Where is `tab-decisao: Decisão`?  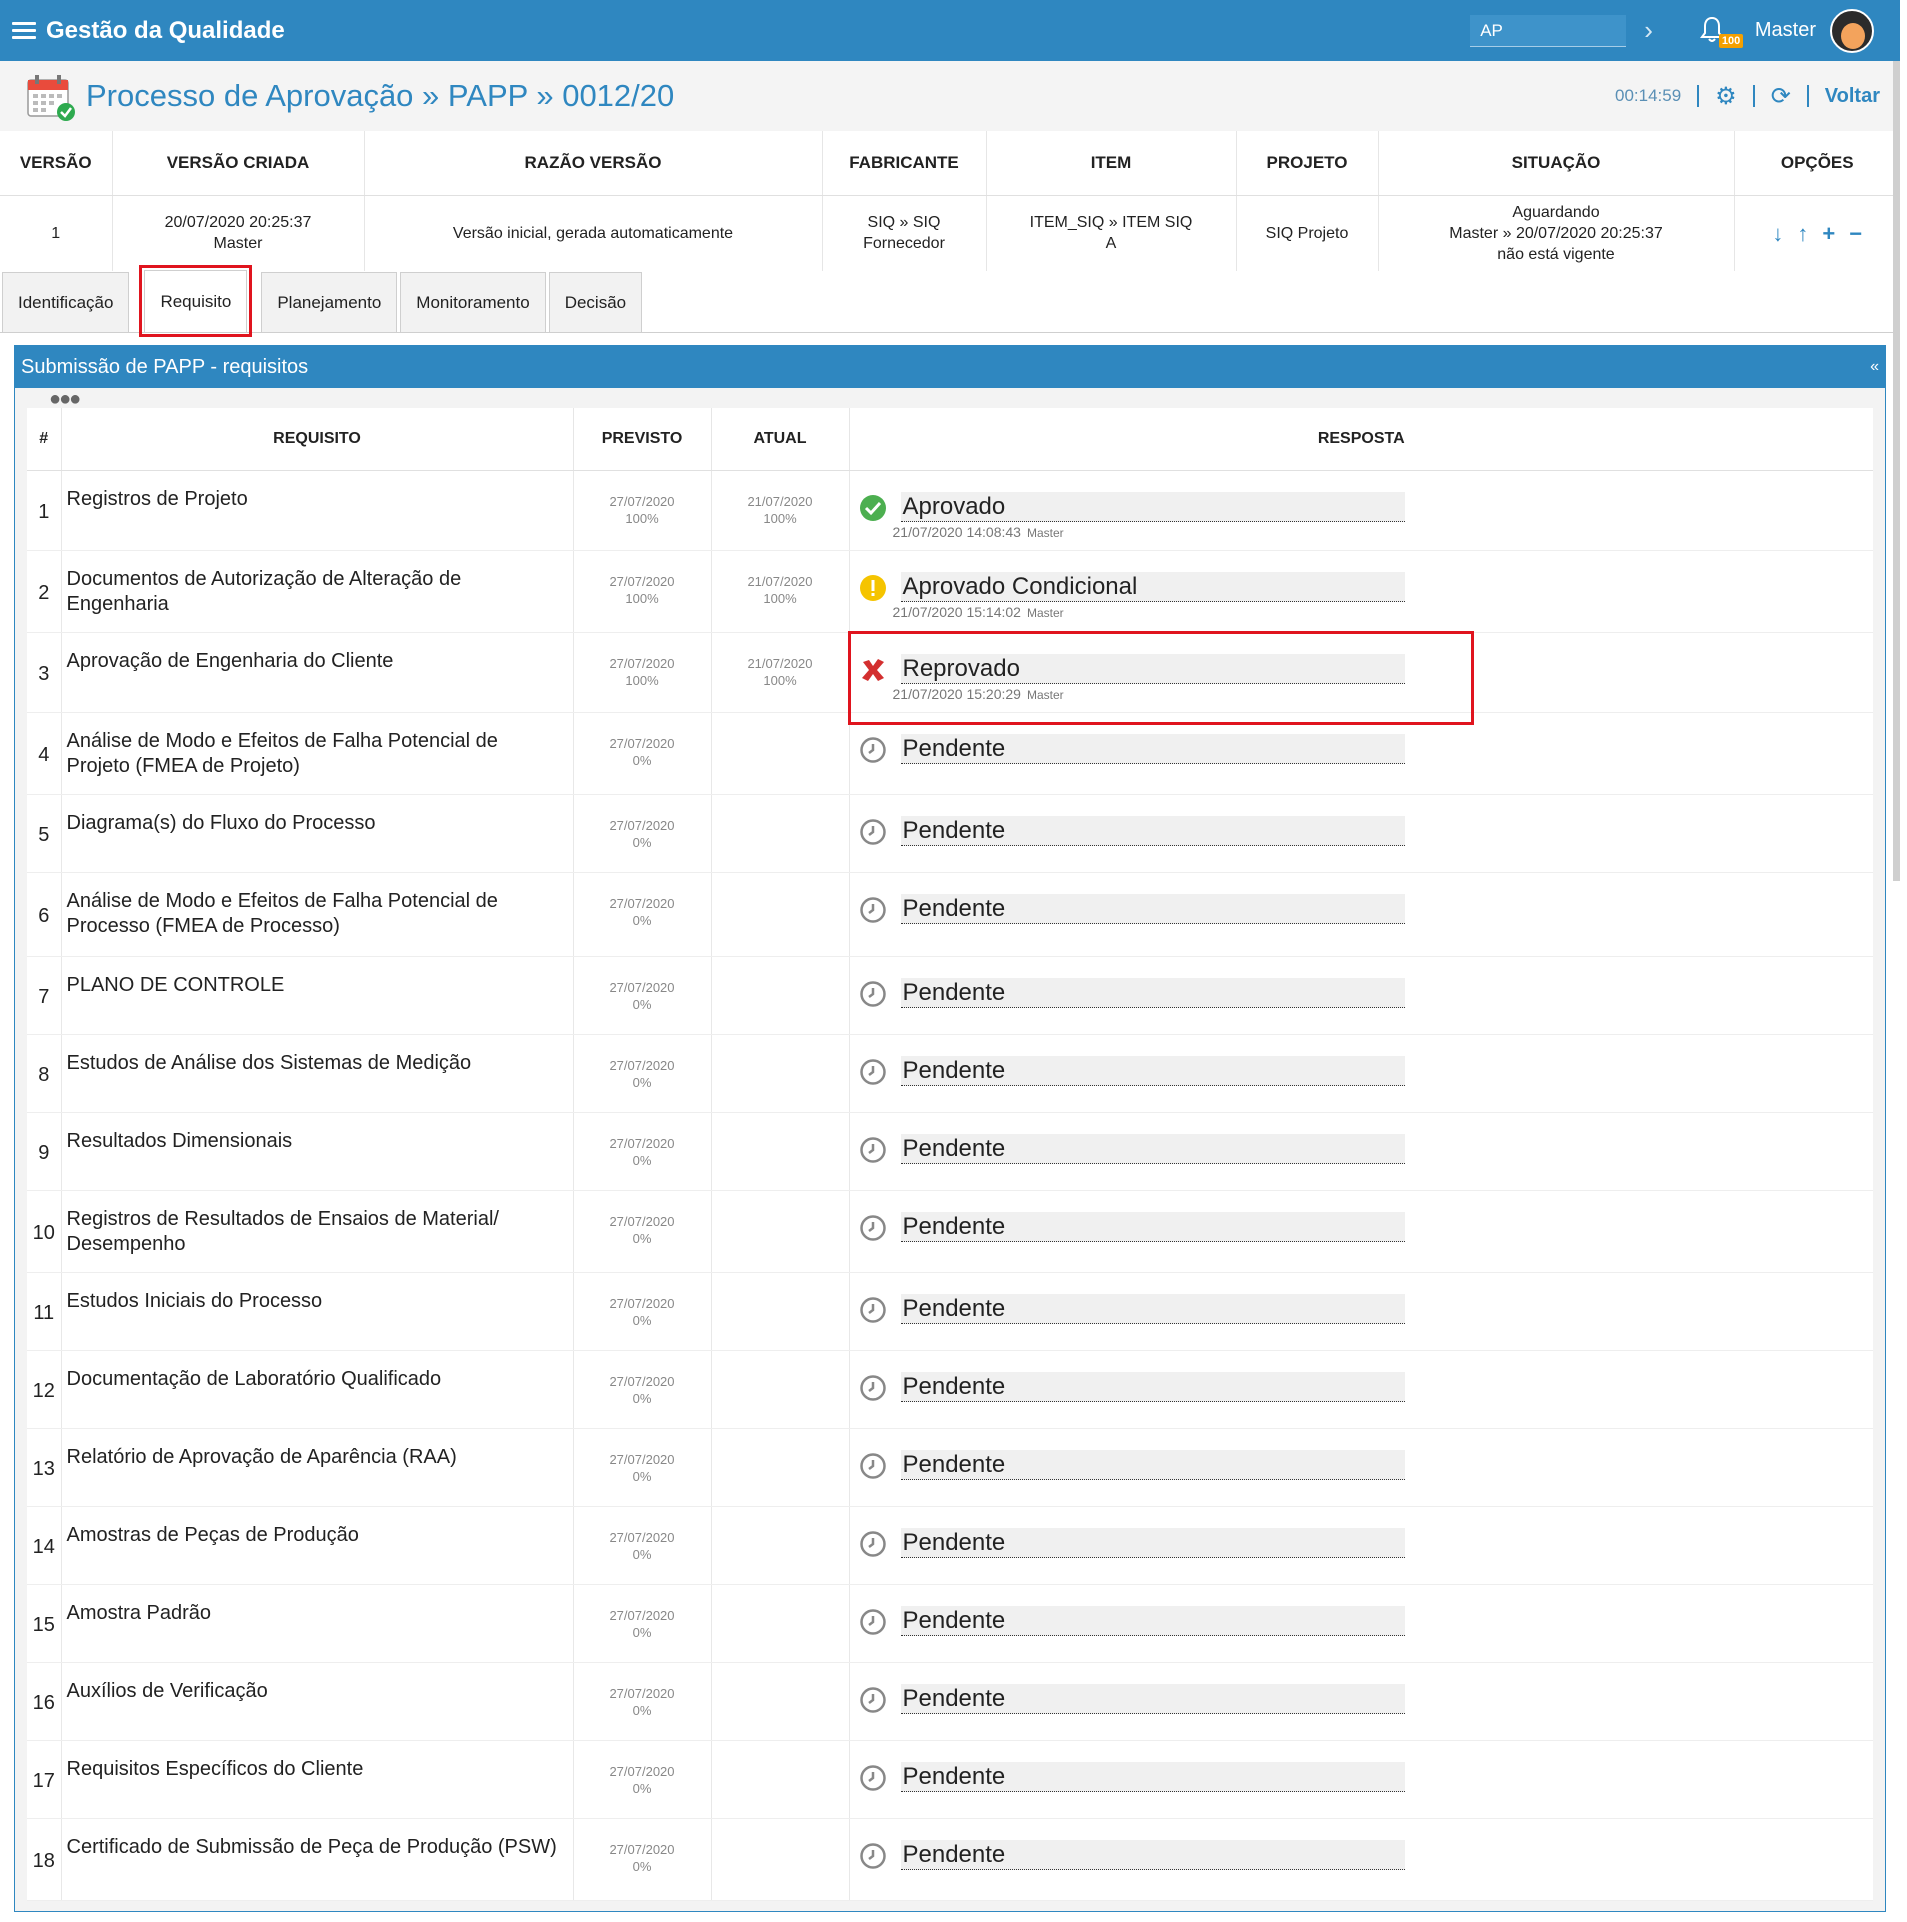
tab-decisao: Decisão is located at coordinates (595, 302).